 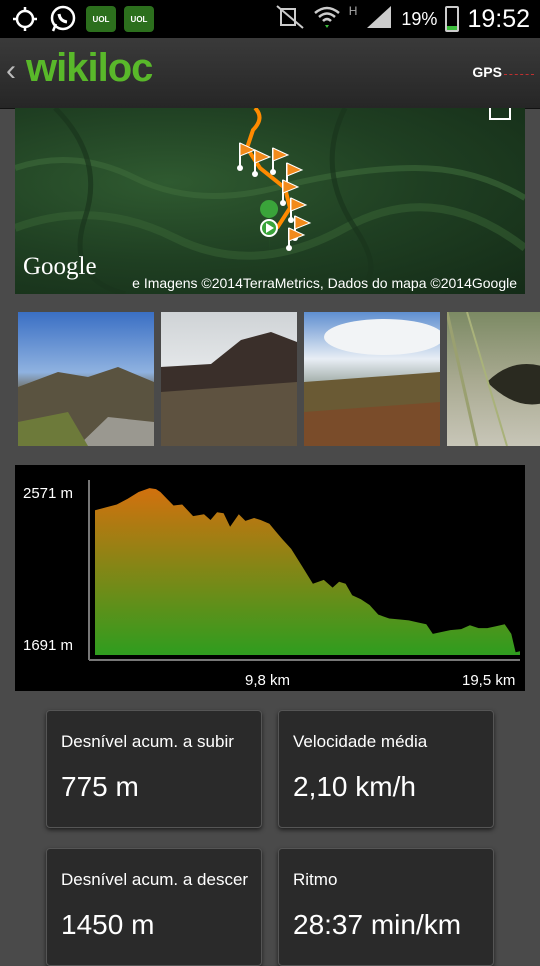 What do you see at coordinates (100, 786) in the screenshot?
I see `stat-value: 775 m` at bounding box center [100, 786].